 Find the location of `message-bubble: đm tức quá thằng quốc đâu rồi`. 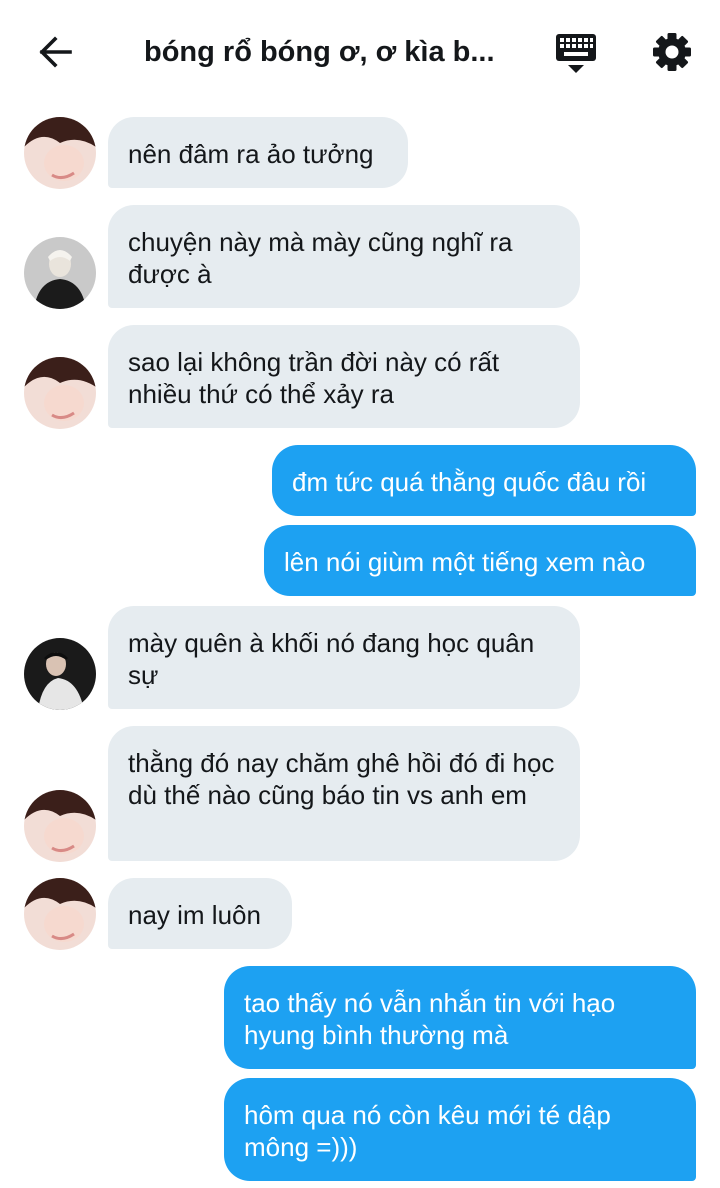

message-bubble: đm tức quá thằng quốc đâu rồi is located at coordinates (484, 480).